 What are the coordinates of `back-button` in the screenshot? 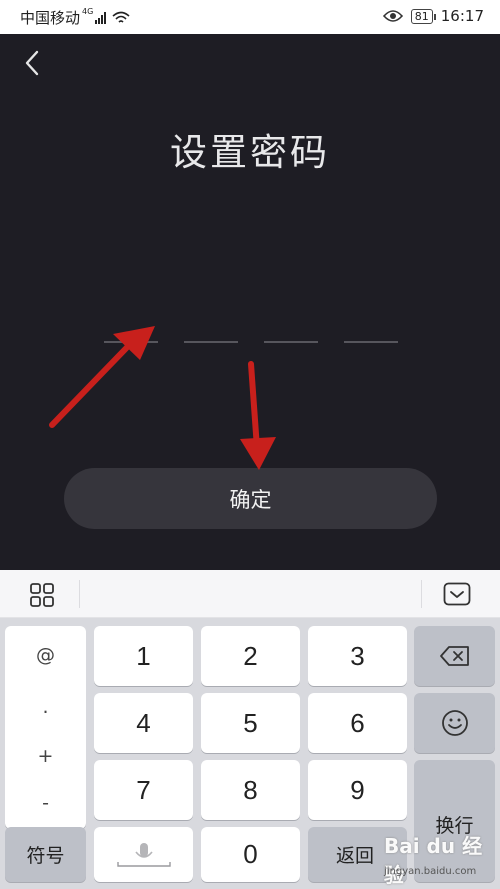 It's located at (33, 63).